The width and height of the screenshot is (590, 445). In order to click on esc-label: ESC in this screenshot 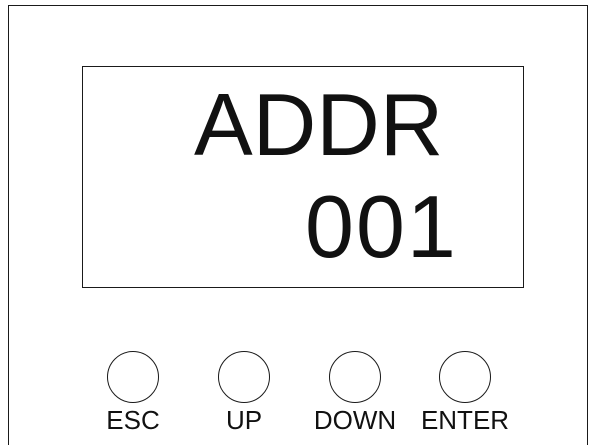, I will do `click(133, 420)`.